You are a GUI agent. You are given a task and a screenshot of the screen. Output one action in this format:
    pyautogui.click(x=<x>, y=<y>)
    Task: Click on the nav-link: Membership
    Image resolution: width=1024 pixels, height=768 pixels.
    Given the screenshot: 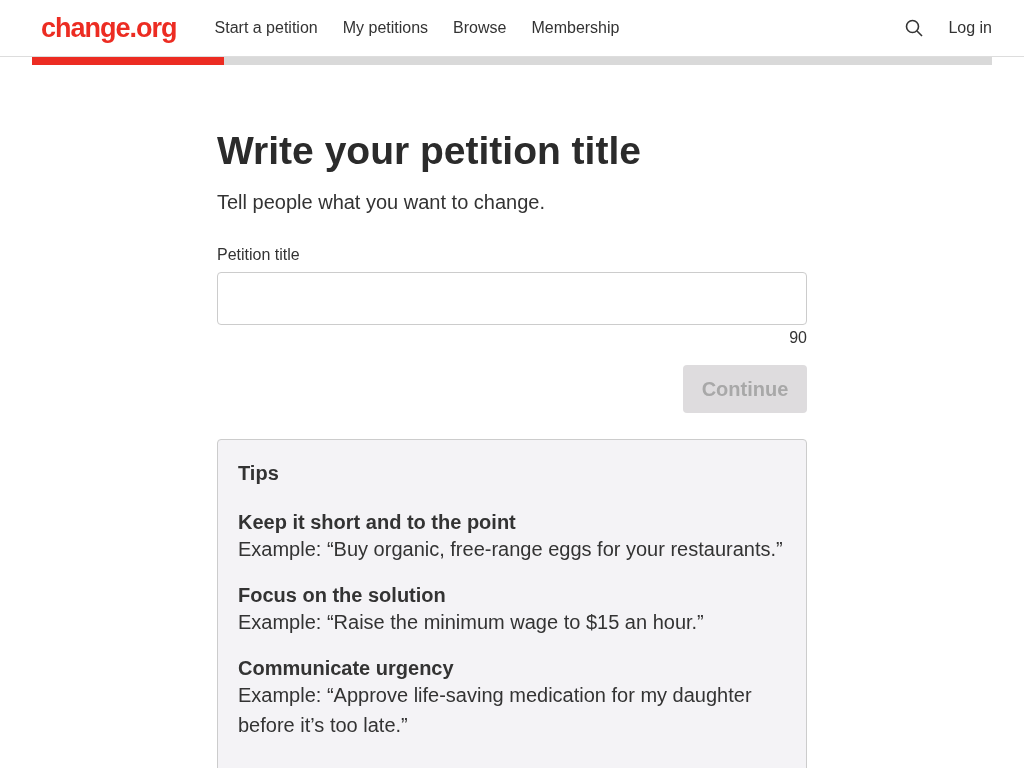 What is the action you would take?
    pyautogui.click(x=575, y=28)
    